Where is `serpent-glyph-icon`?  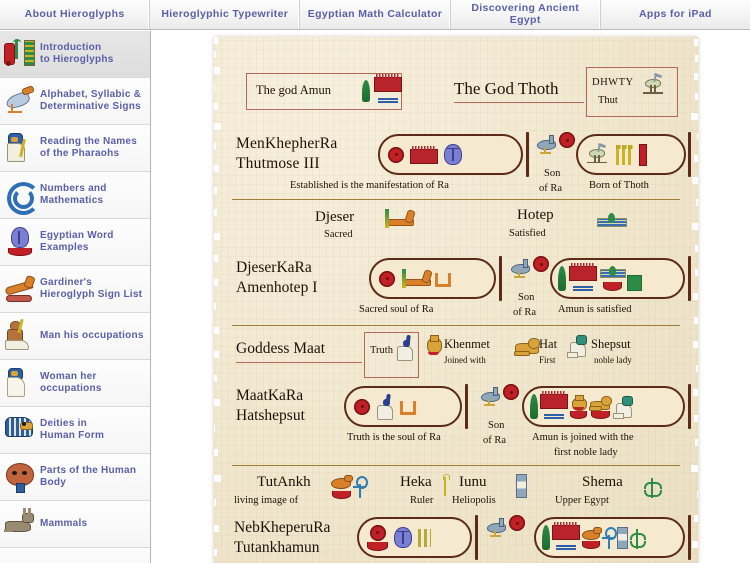
serpent-glyph-icon is located at coordinates (20, 289).